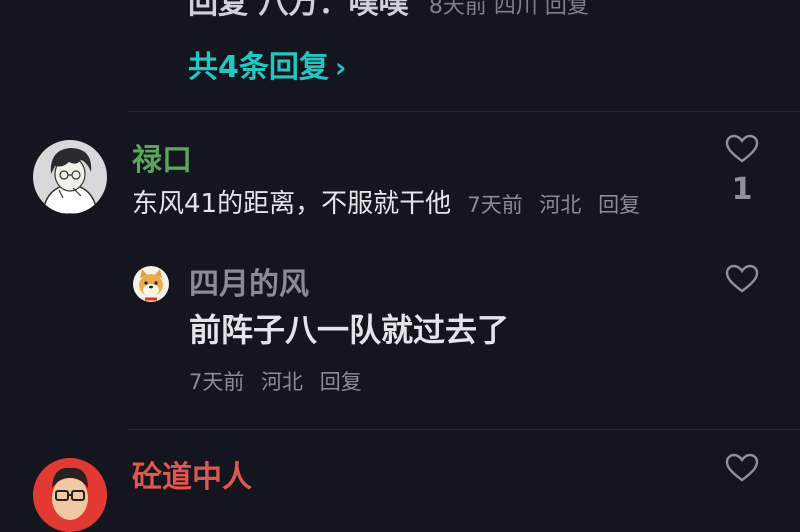  I want to click on shiba-dog-avatar-icon, so click(151, 284).